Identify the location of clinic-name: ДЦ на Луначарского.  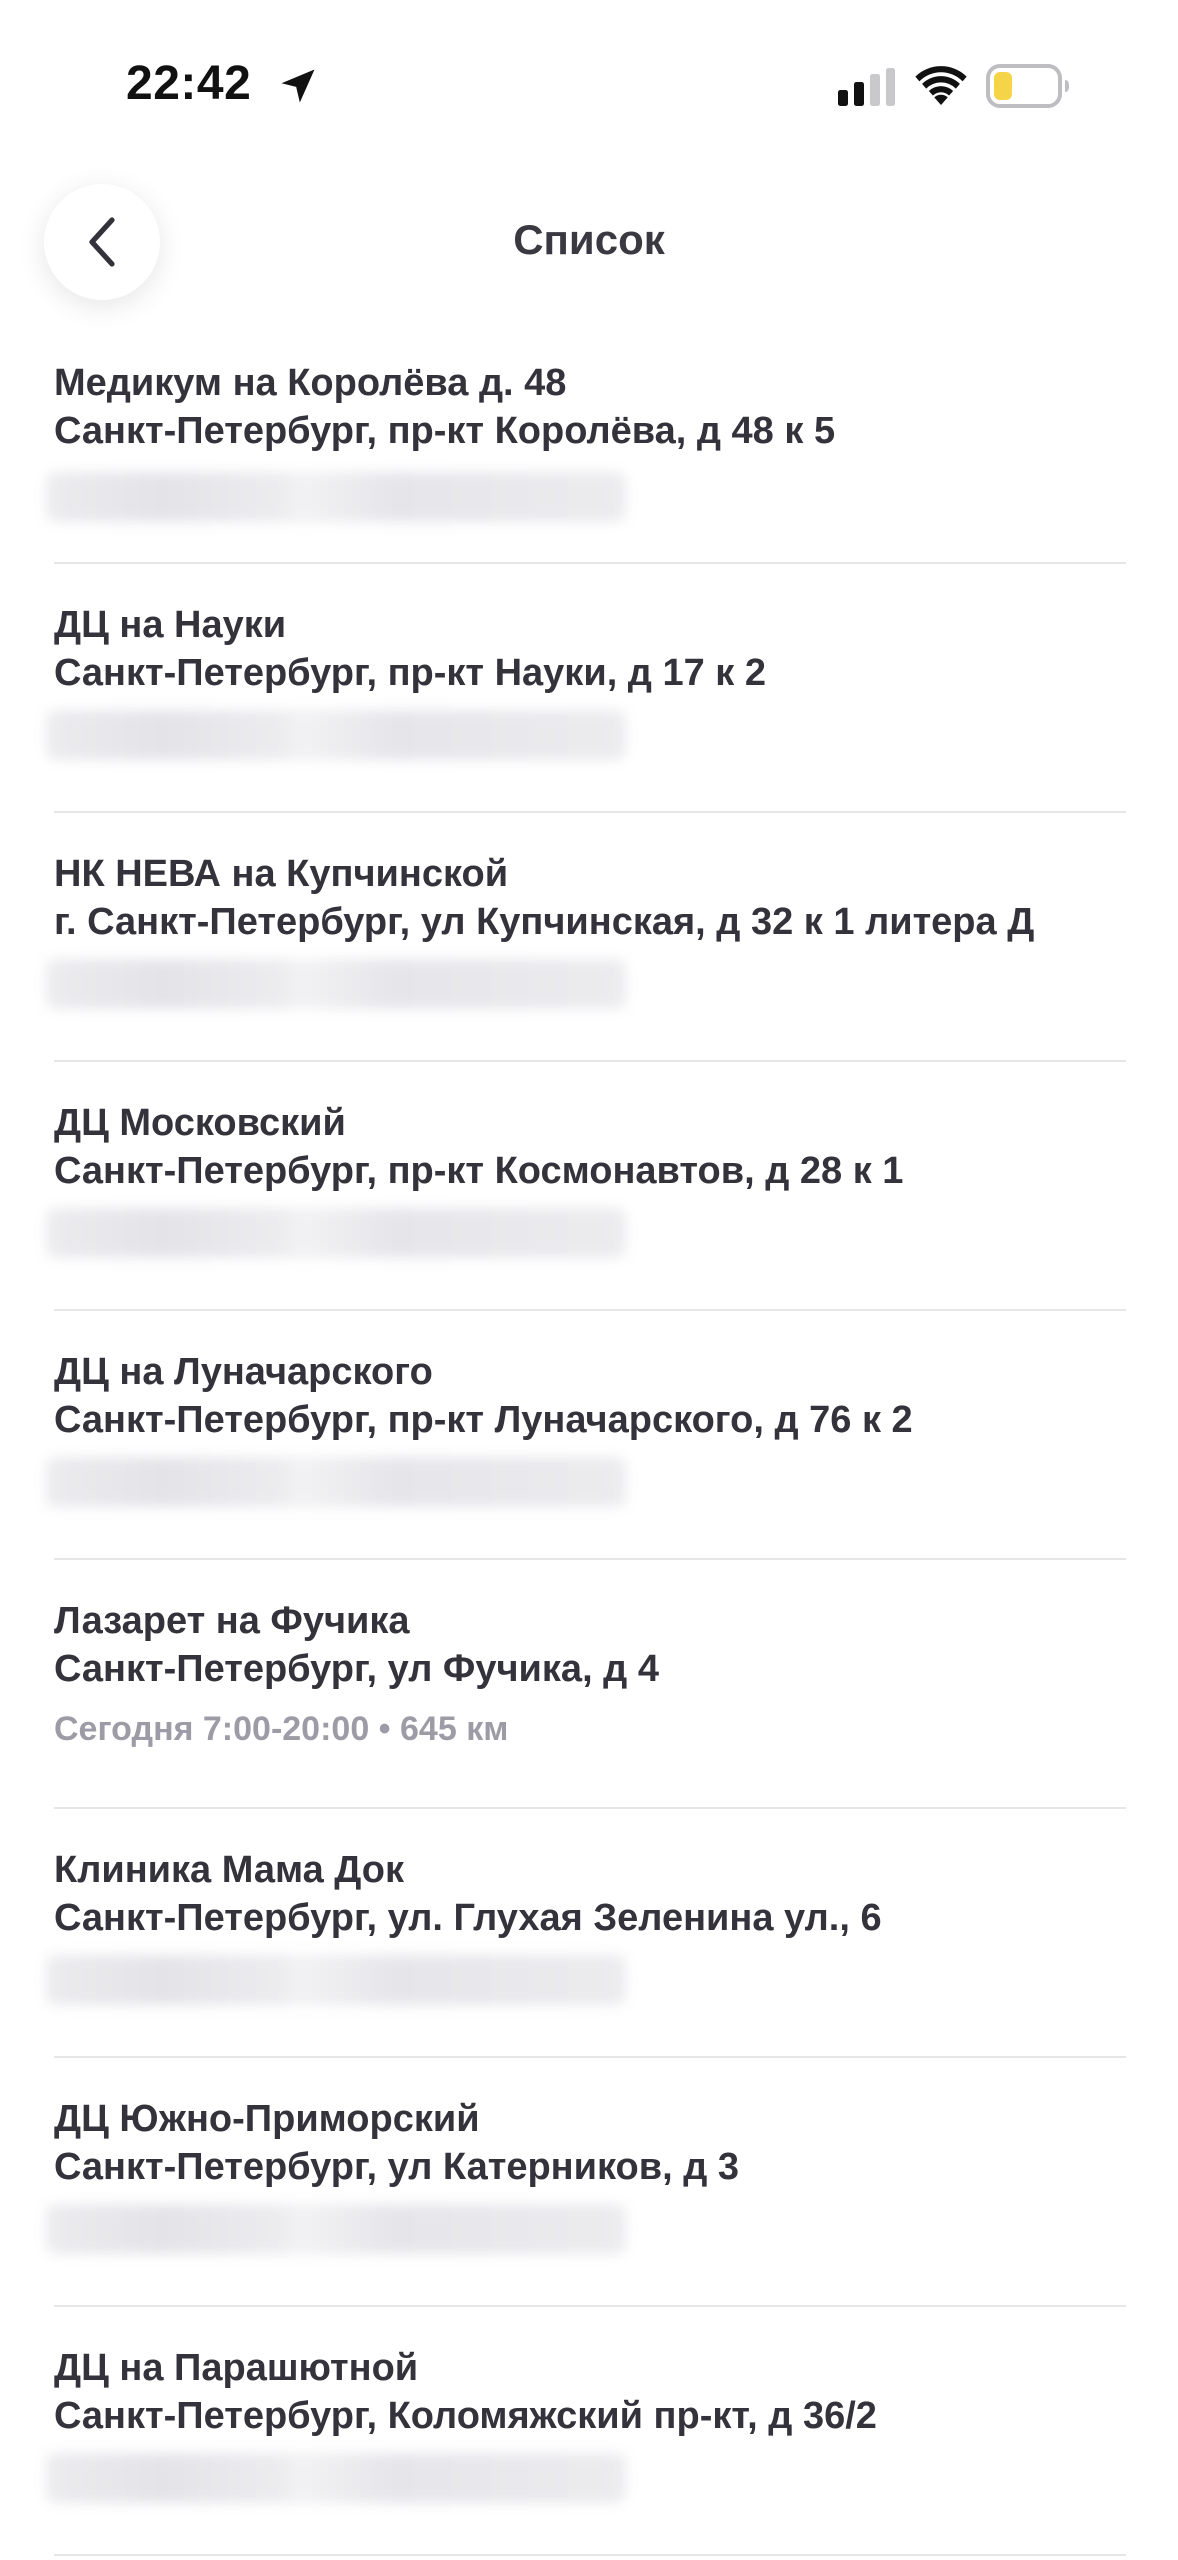
(243, 1372).